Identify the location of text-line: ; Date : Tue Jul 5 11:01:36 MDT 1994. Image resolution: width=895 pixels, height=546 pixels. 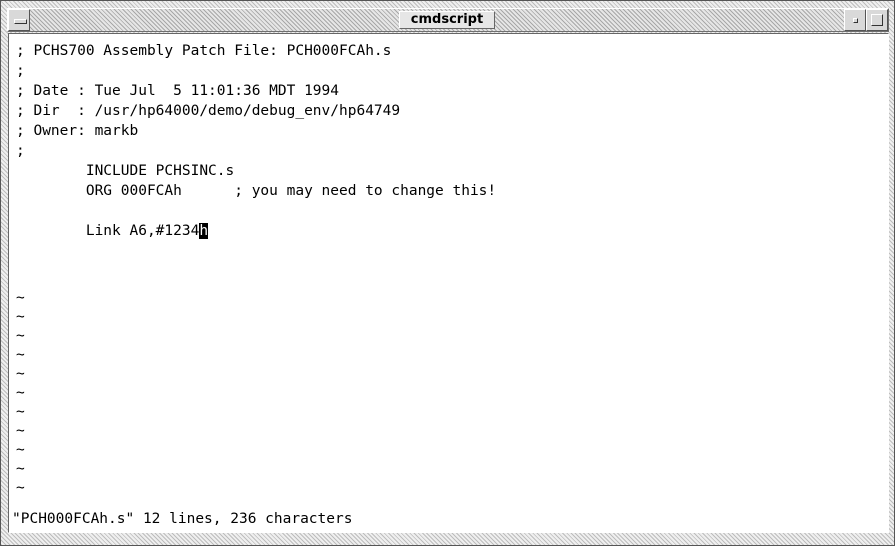
(178, 91).